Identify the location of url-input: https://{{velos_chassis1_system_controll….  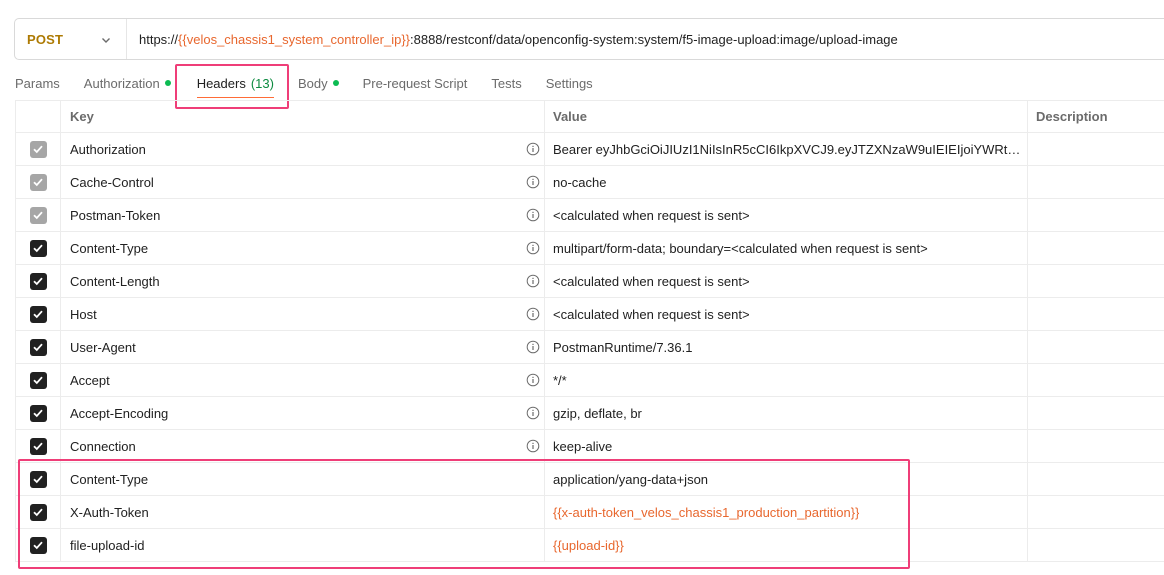
(512, 39).